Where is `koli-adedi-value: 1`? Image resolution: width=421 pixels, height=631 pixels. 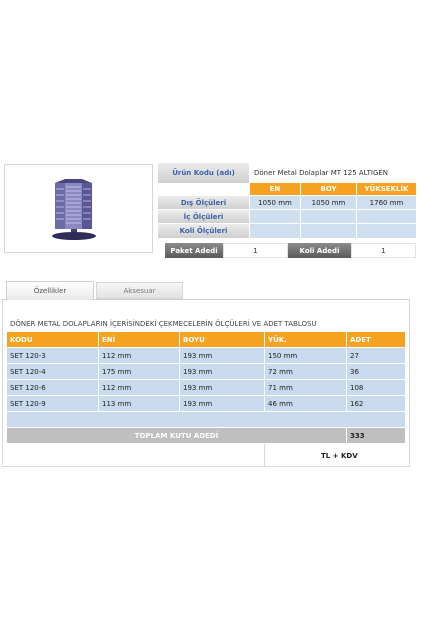
koli-adedi-value: 1 is located at coordinates (383, 250).